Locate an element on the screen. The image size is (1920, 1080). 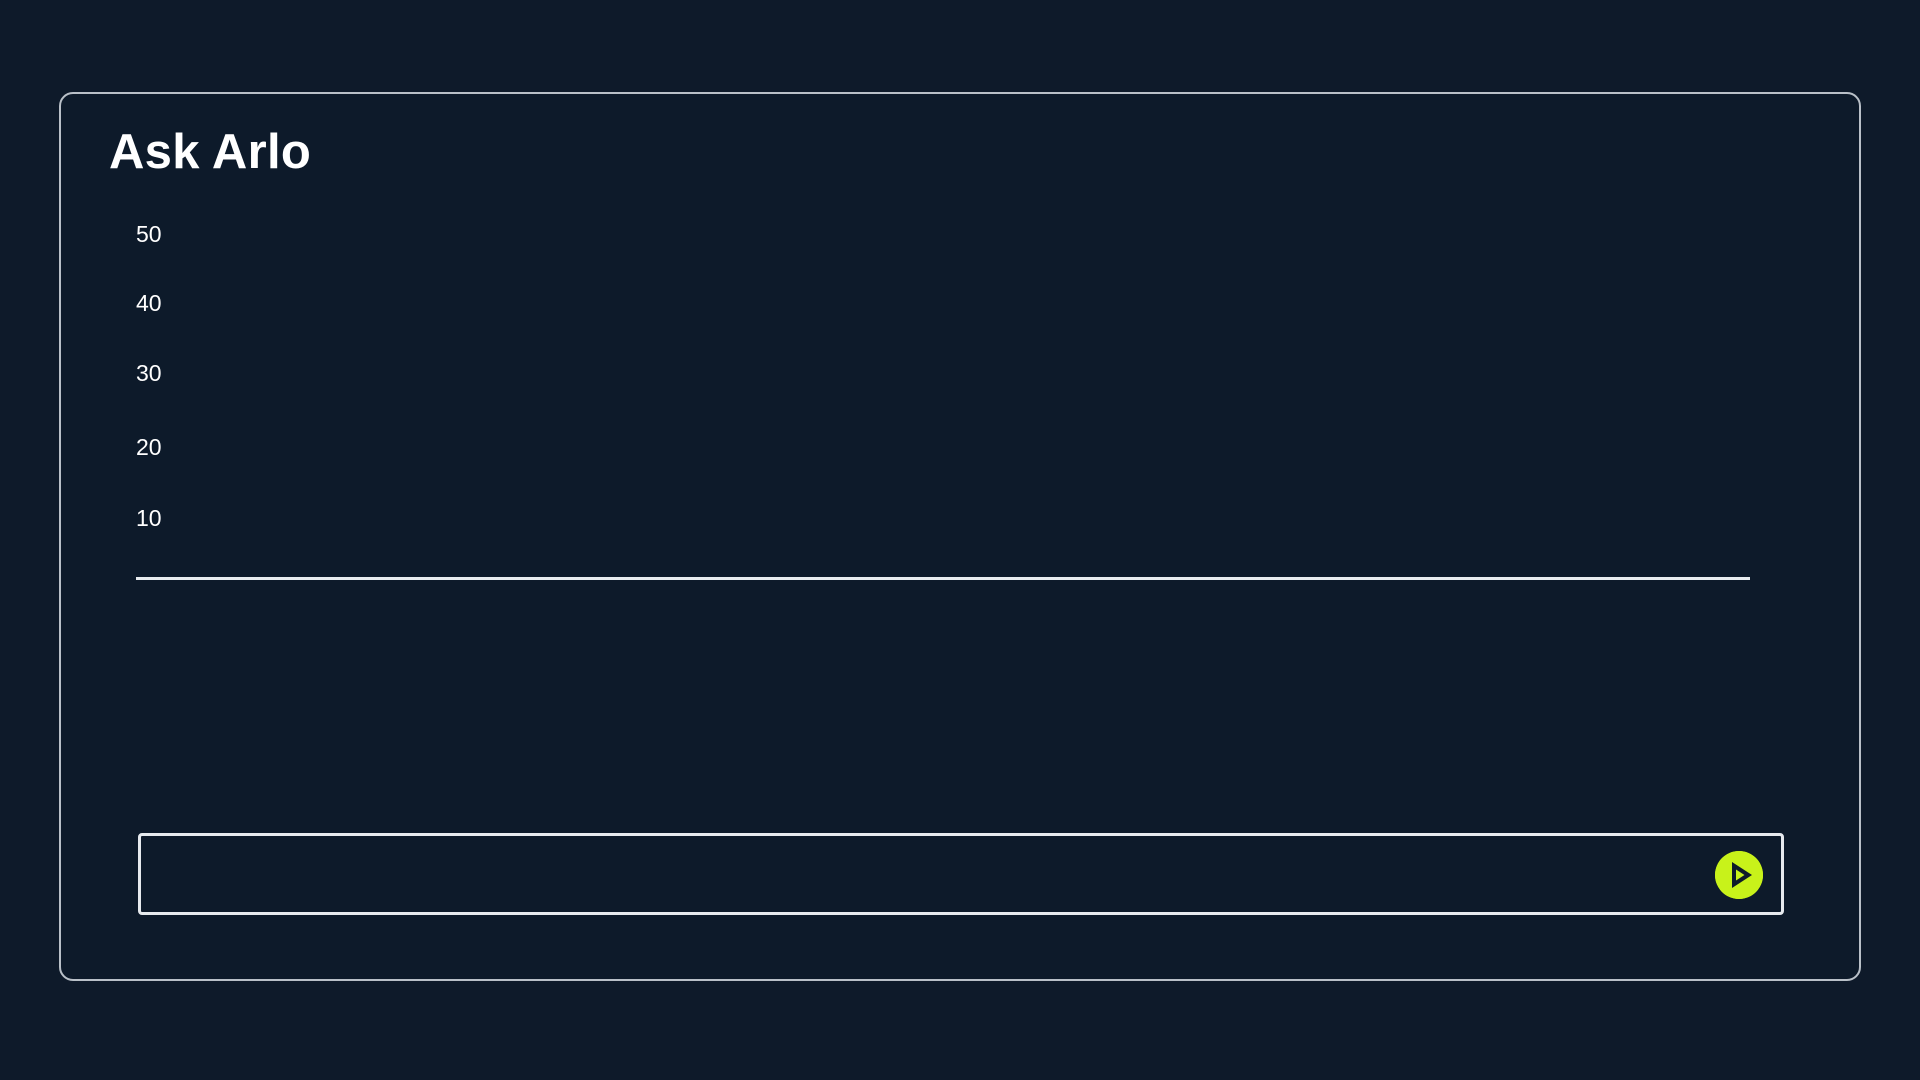
y-tick-label: 40 is located at coordinates (149, 303).